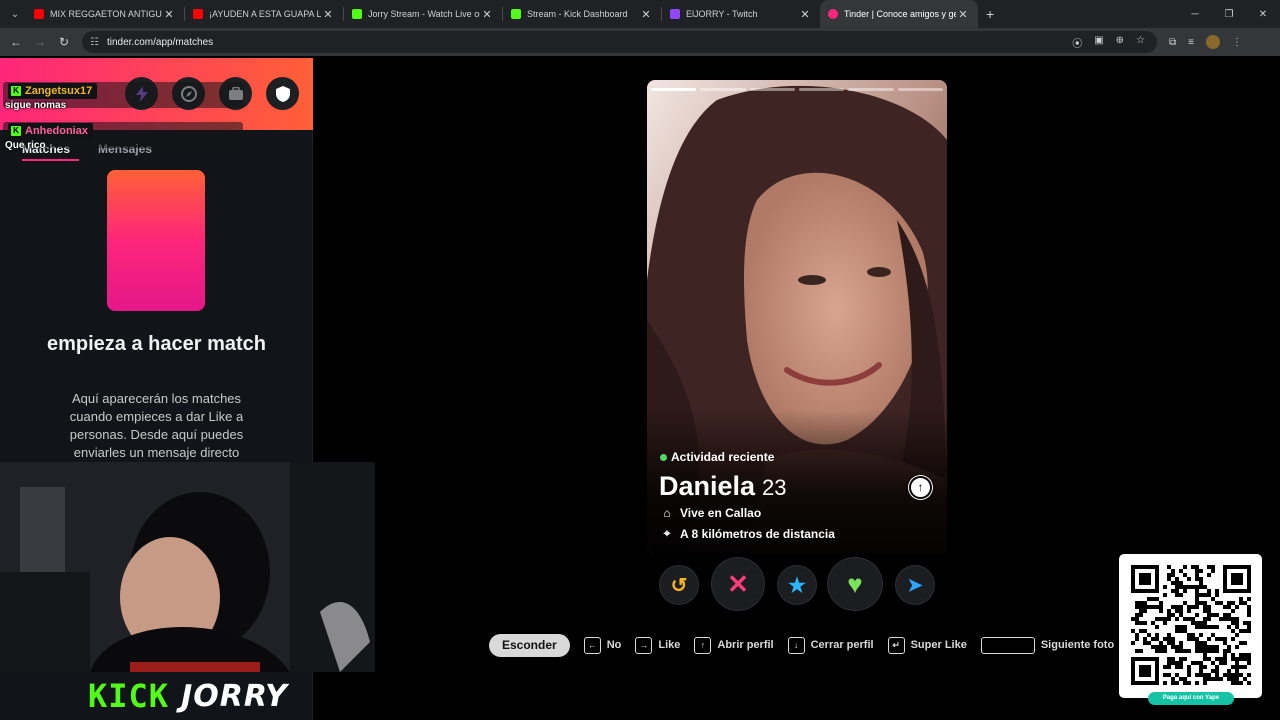 The image size is (1280, 720). Describe the element at coordinates (234, 696) in the screenshot. I see `streamer-name: JORRY` at that location.